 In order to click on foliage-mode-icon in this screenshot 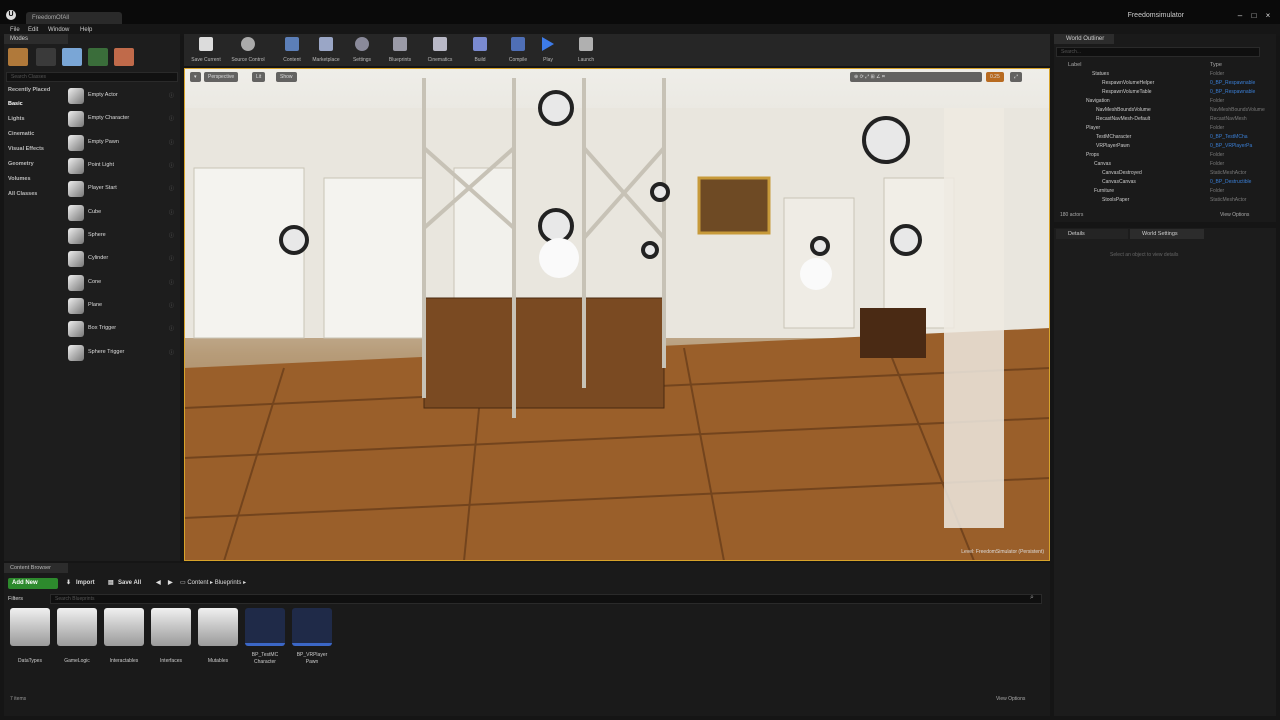, I will do `click(98, 57)`.